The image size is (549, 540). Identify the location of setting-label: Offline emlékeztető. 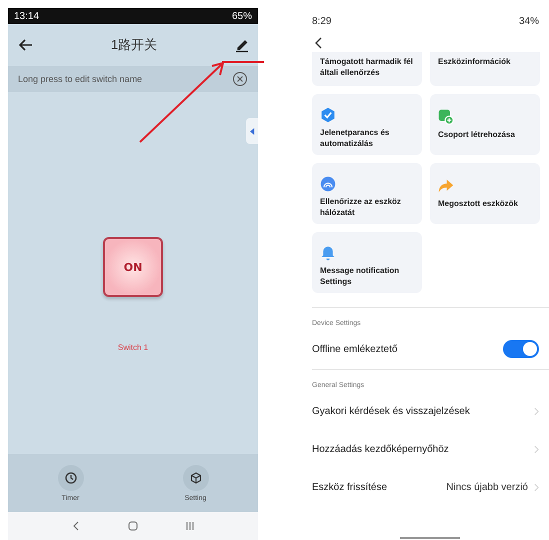
(355, 349).